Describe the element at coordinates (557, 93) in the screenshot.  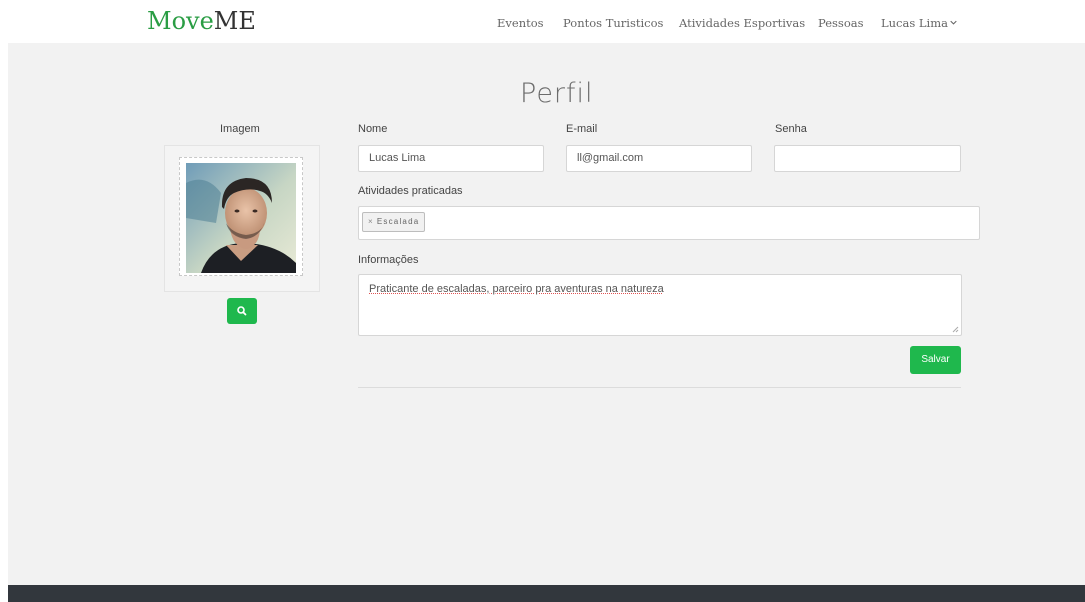
I see `page-title: Perfil` at that location.